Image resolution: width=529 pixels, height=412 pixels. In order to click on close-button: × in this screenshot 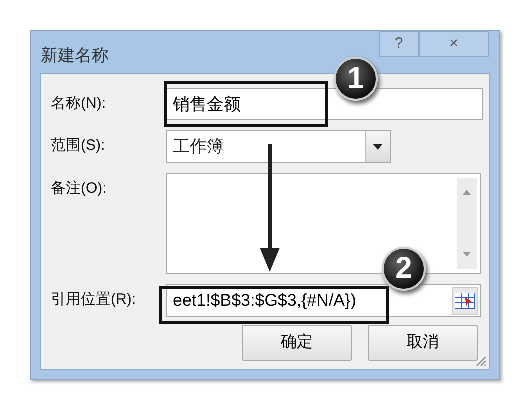, I will do `click(454, 44)`.